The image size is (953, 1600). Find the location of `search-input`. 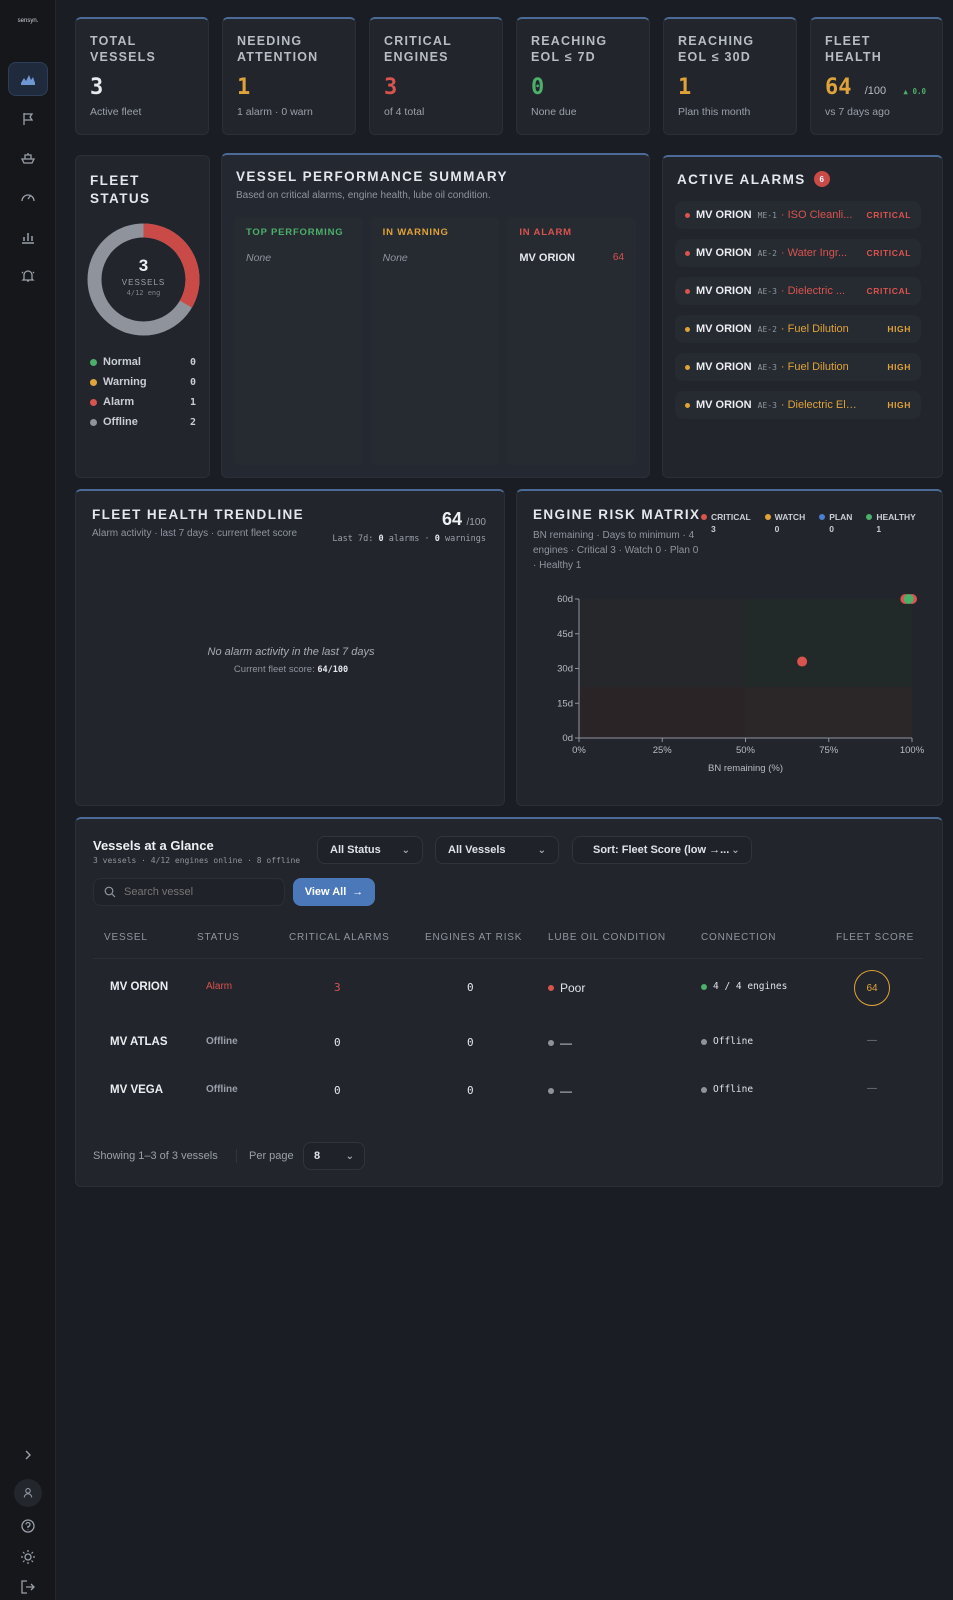

search-input is located at coordinates (199, 892).